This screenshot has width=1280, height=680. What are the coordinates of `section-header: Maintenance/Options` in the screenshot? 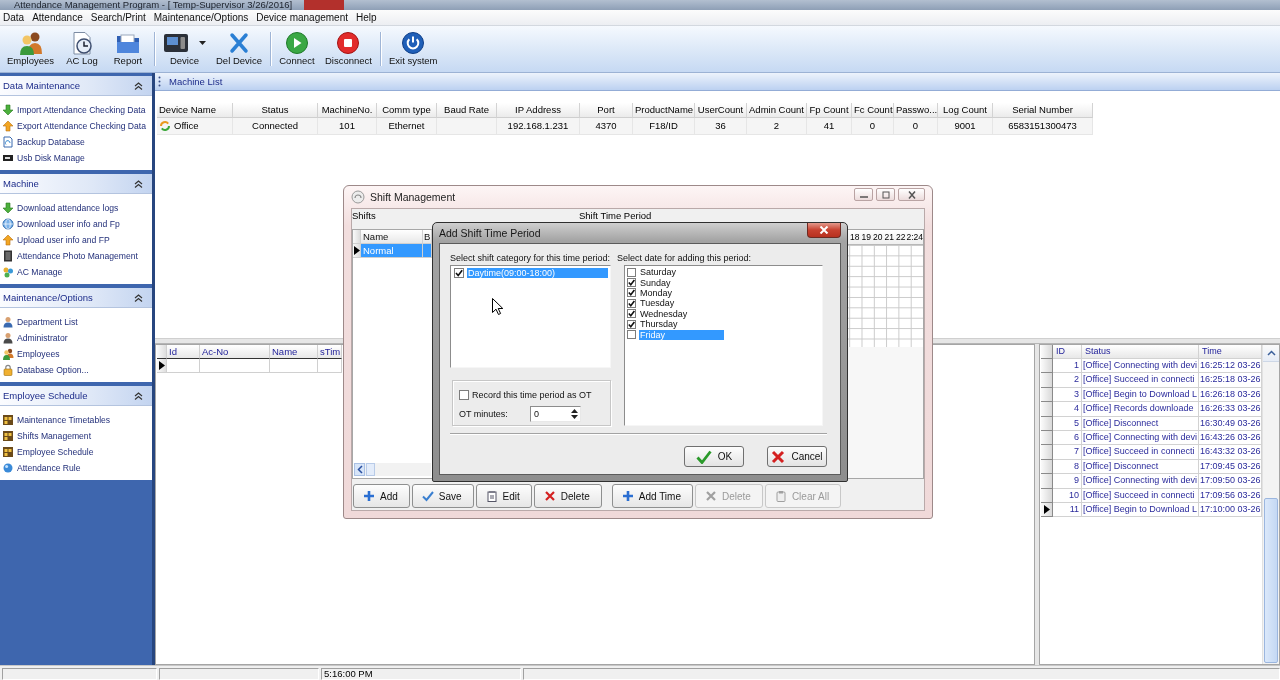 It's located at (76, 298).